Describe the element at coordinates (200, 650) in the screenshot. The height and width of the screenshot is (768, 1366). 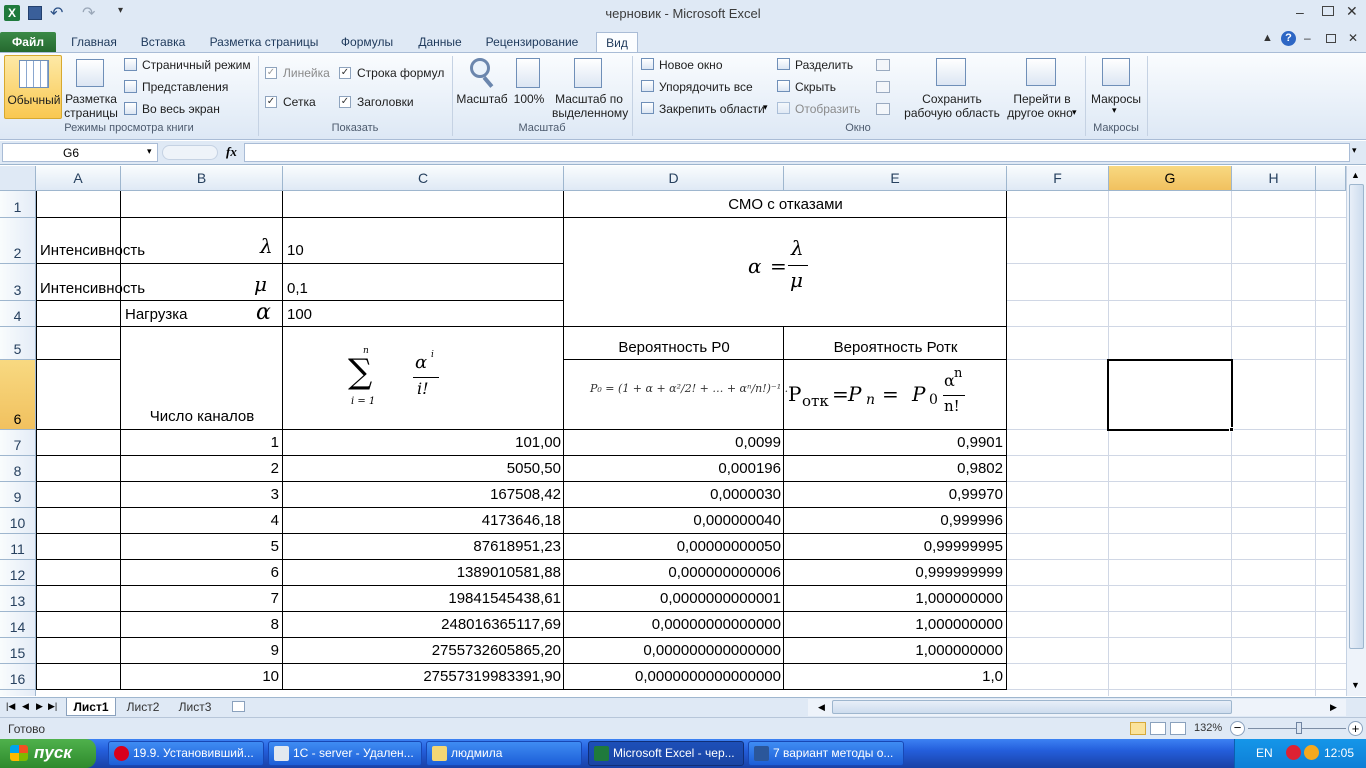
I see `table-cell: 9` at that location.